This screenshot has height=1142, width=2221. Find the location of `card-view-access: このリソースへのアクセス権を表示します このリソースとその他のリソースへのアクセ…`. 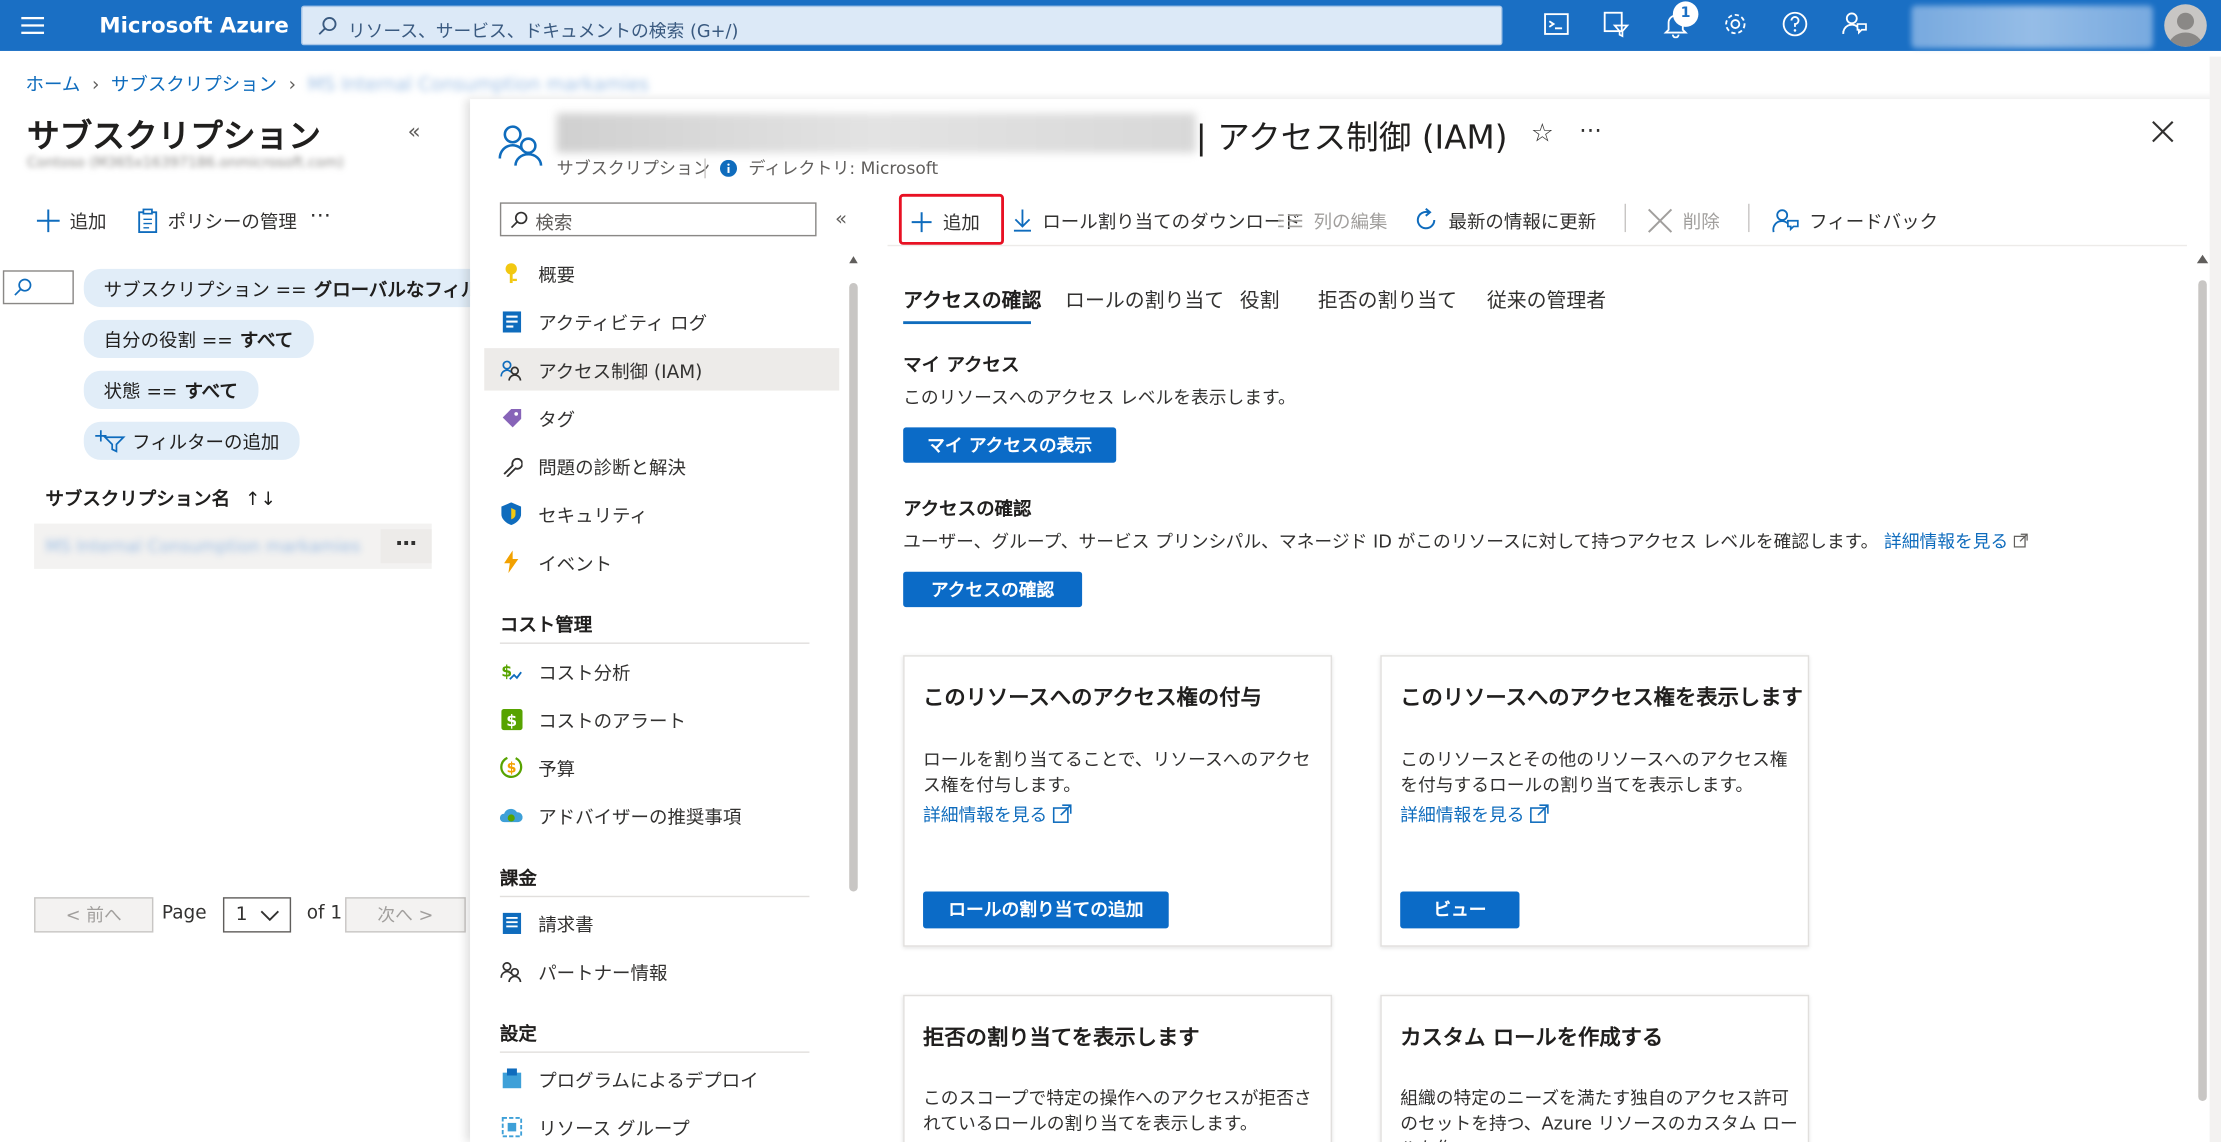

card-view-access: このリソースへのアクセス権を表示します このリソースとその他のリソースへのアクセ… is located at coordinates (1595, 801).